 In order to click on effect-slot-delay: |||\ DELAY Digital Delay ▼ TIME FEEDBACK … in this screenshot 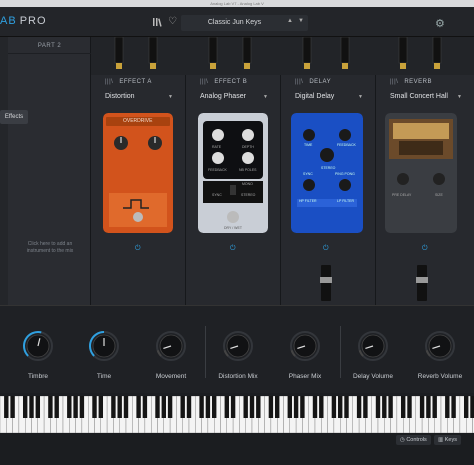, I will do `click(328, 190)`.